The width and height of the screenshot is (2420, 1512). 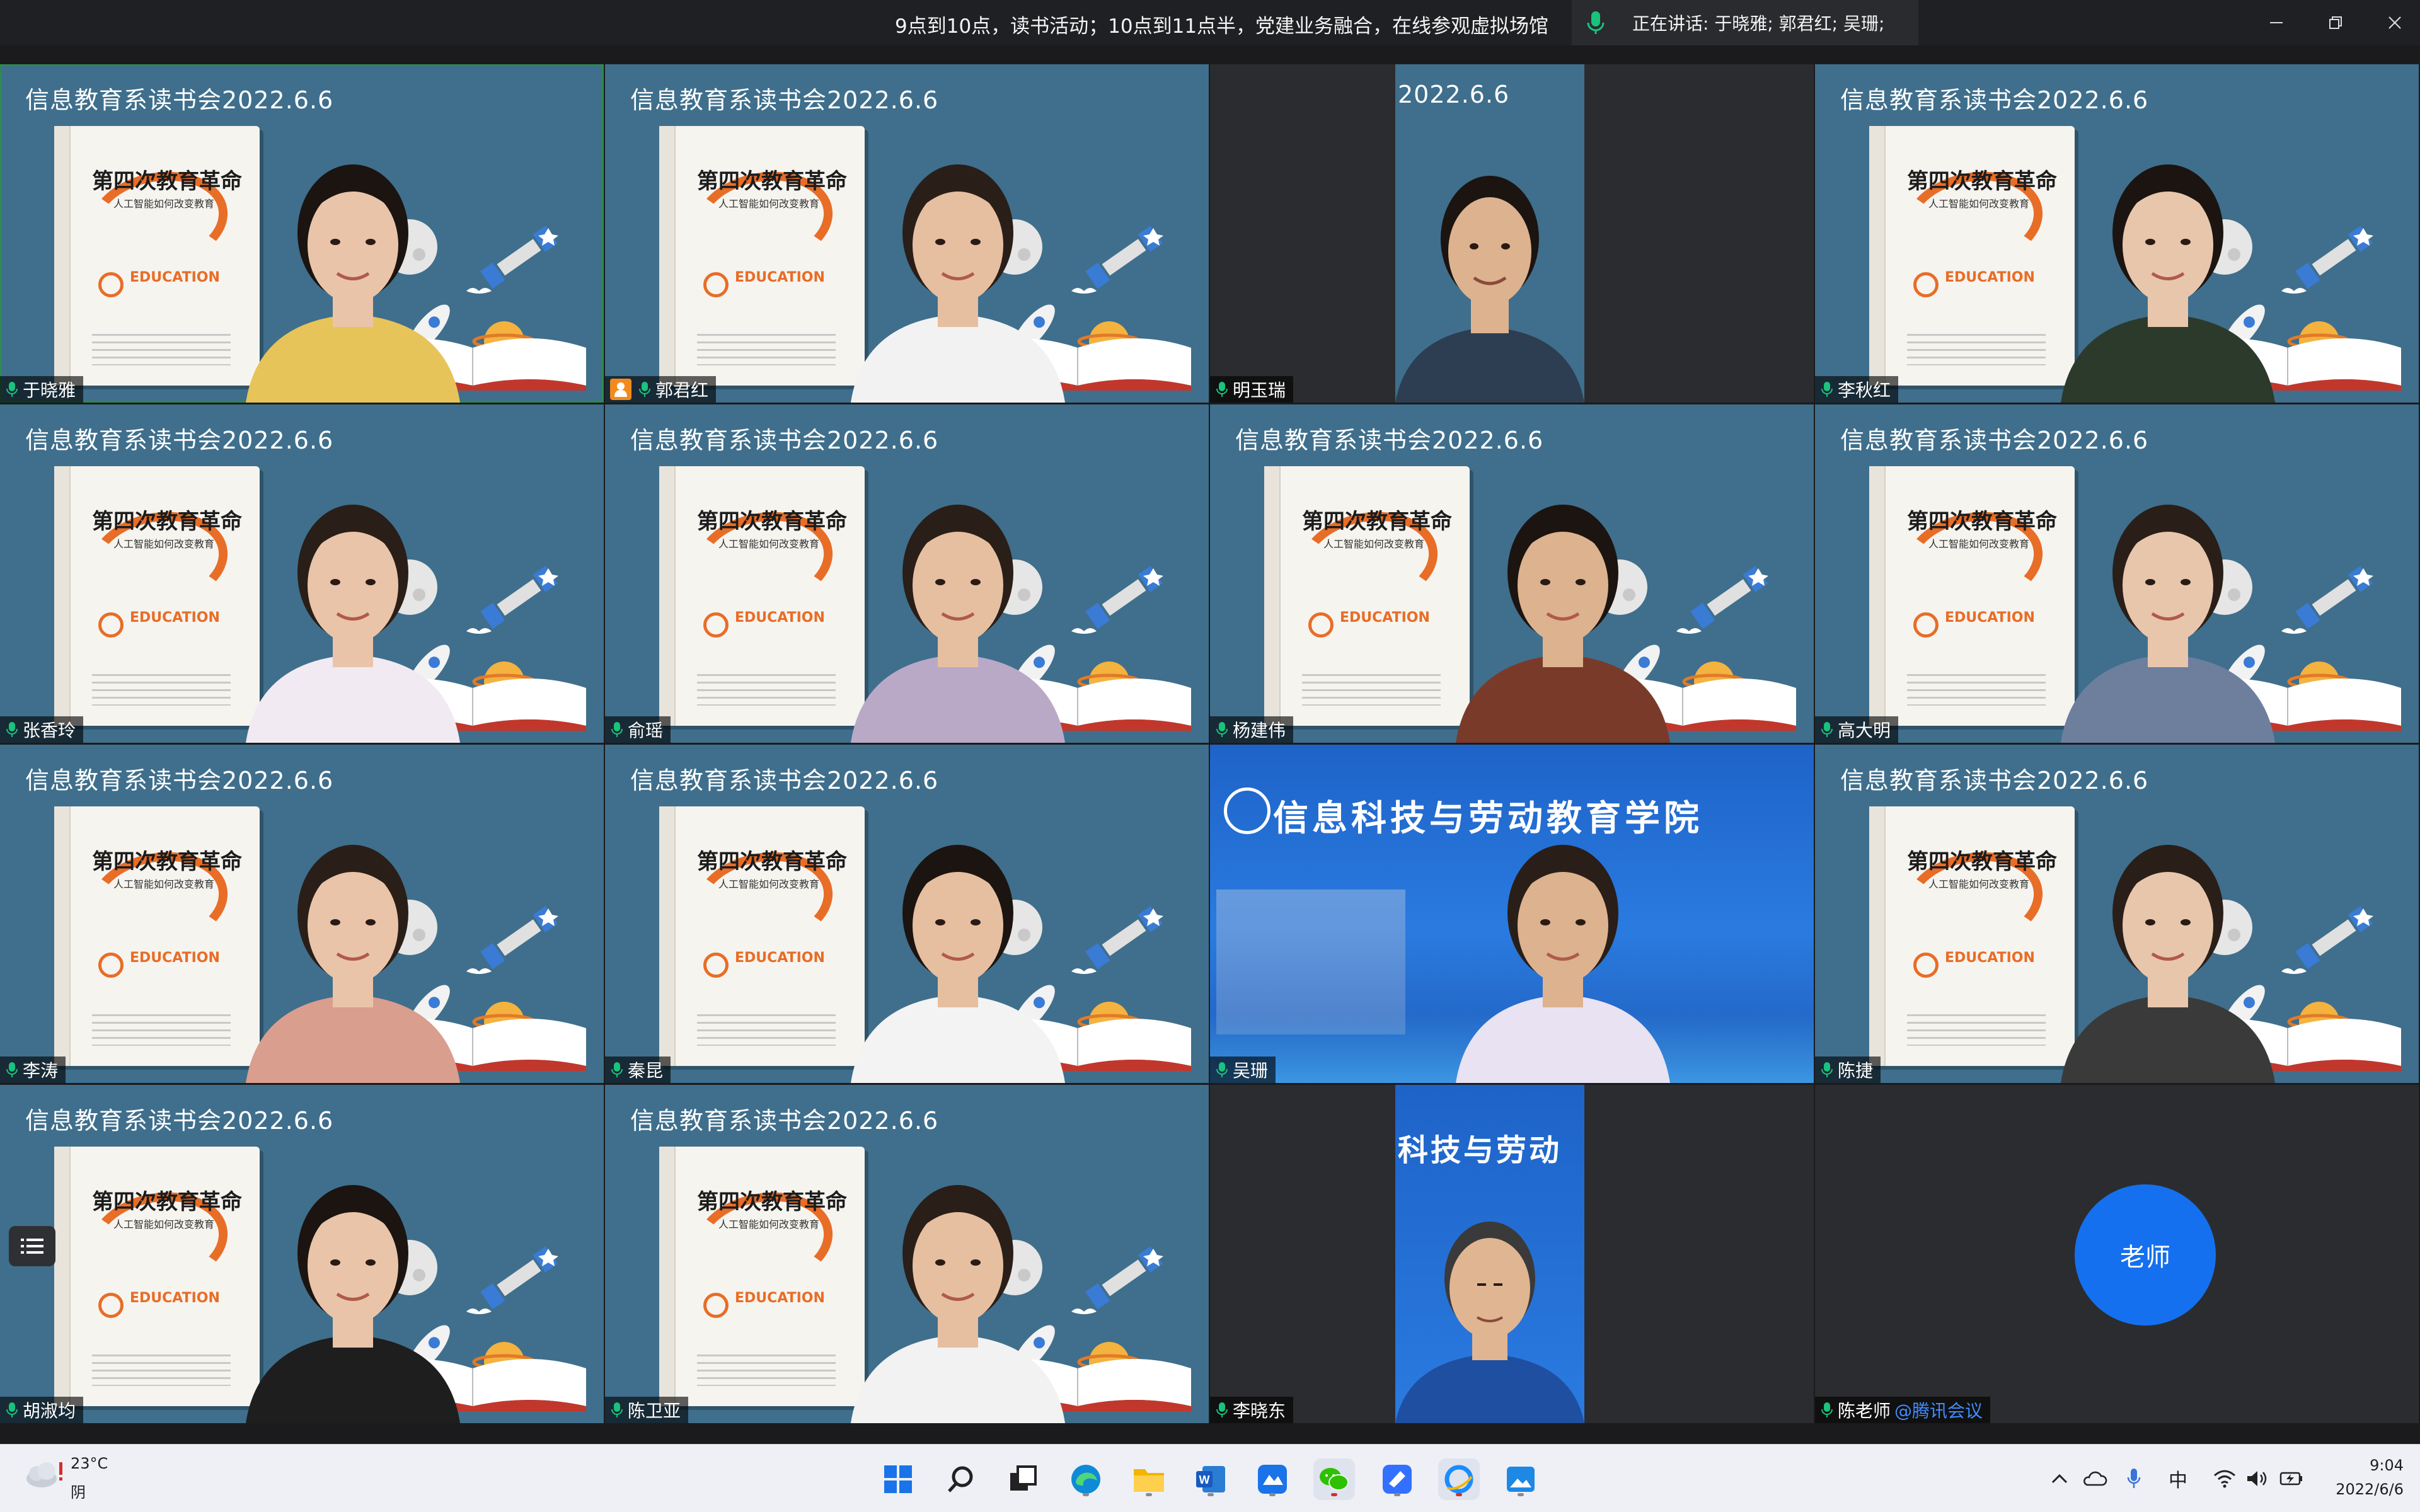 I want to click on edge-browser-button, so click(x=1086, y=1479).